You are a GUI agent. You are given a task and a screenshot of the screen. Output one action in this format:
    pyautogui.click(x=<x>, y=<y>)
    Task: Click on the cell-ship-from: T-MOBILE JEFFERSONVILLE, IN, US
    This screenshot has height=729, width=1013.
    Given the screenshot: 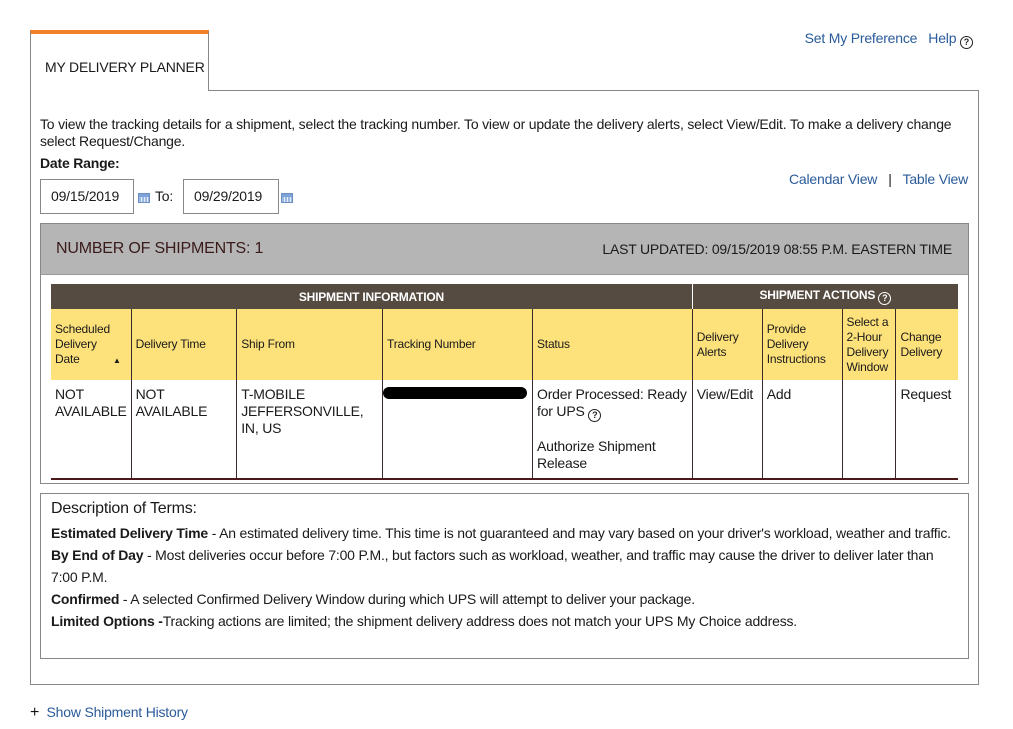 What is the action you would take?
    pyautogui.click(x=309, y=430)
    